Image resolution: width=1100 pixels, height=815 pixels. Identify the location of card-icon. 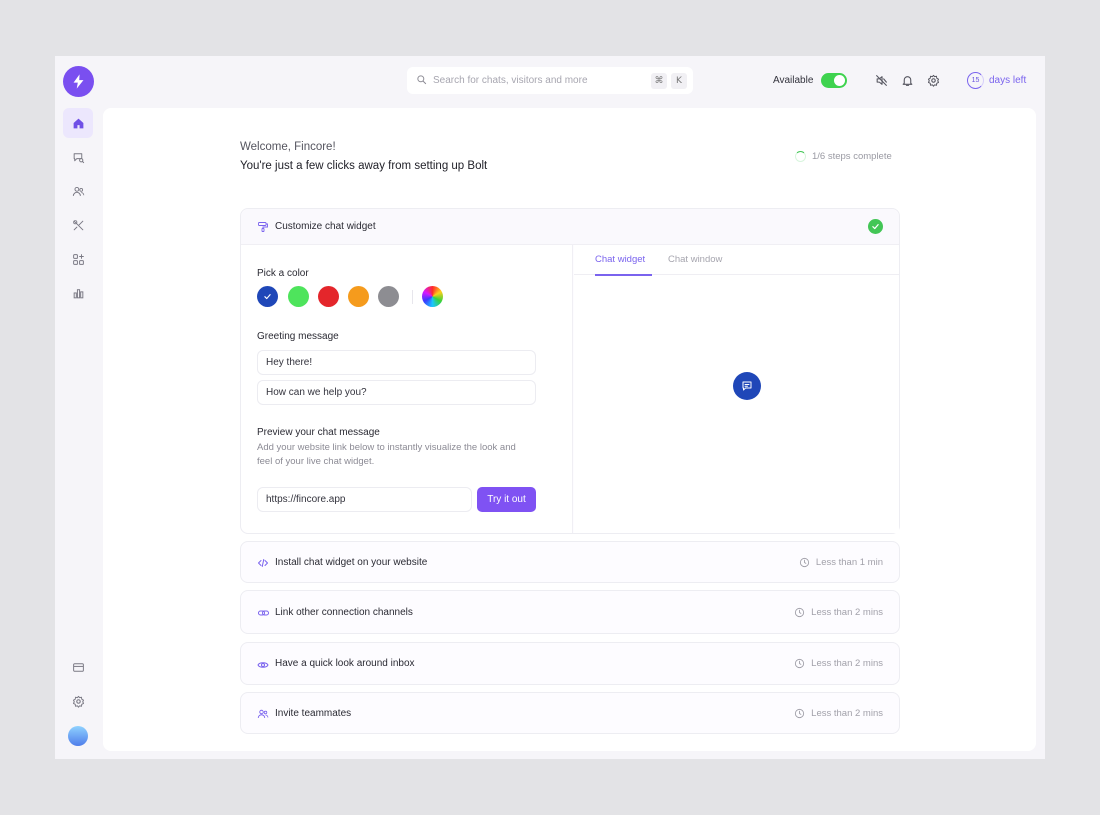
(78, 667).